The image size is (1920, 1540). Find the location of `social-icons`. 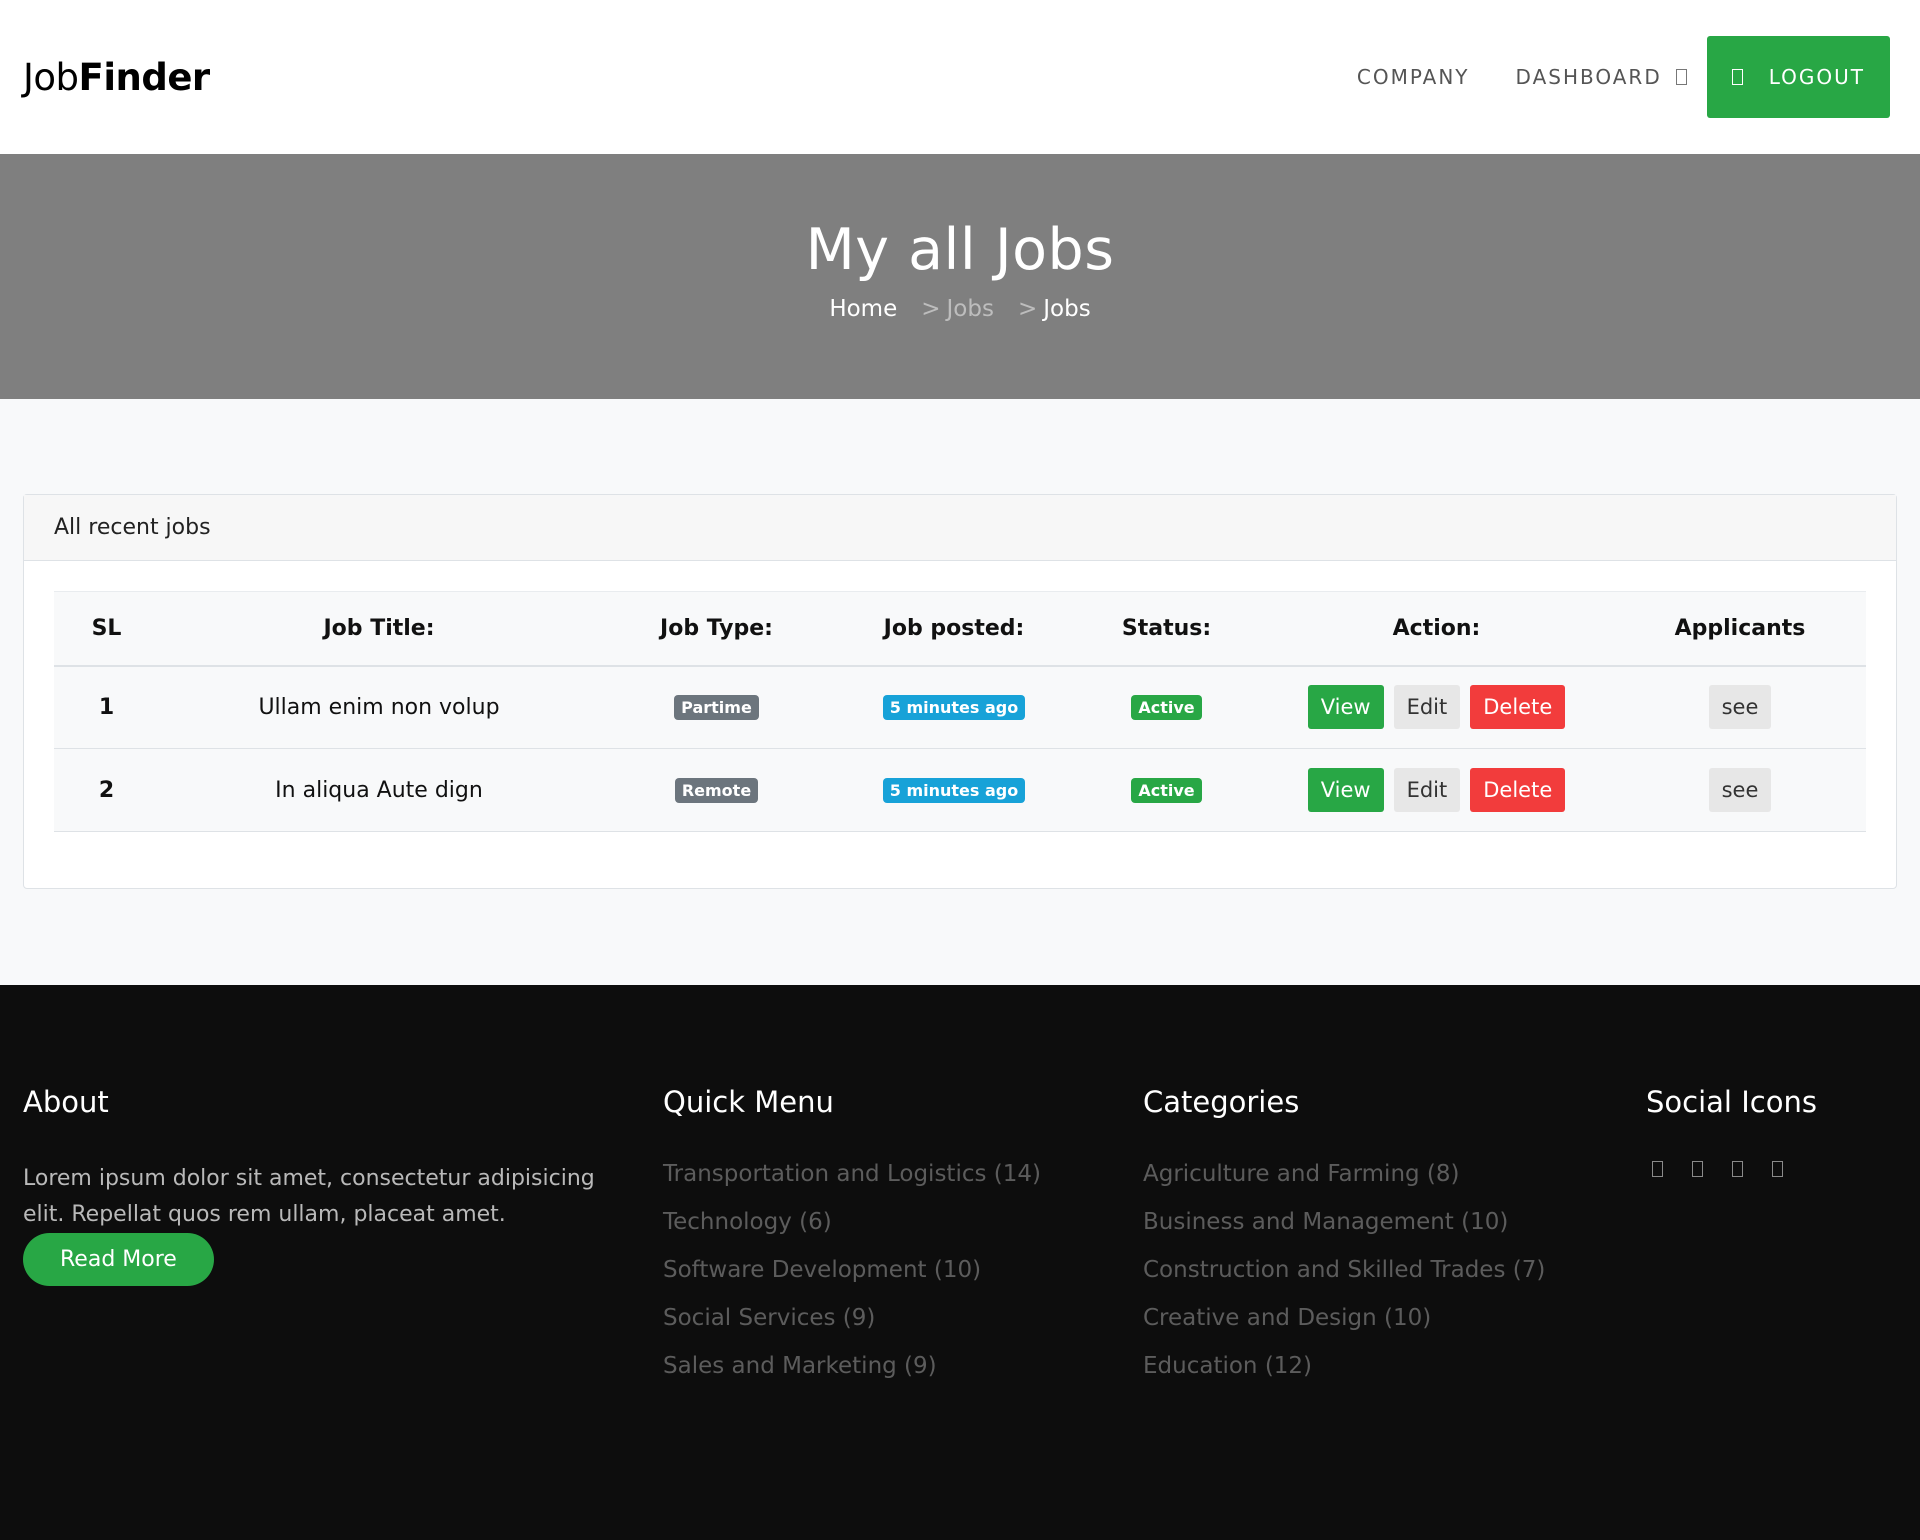

social-icons is located at coordinates (1731, 1169).